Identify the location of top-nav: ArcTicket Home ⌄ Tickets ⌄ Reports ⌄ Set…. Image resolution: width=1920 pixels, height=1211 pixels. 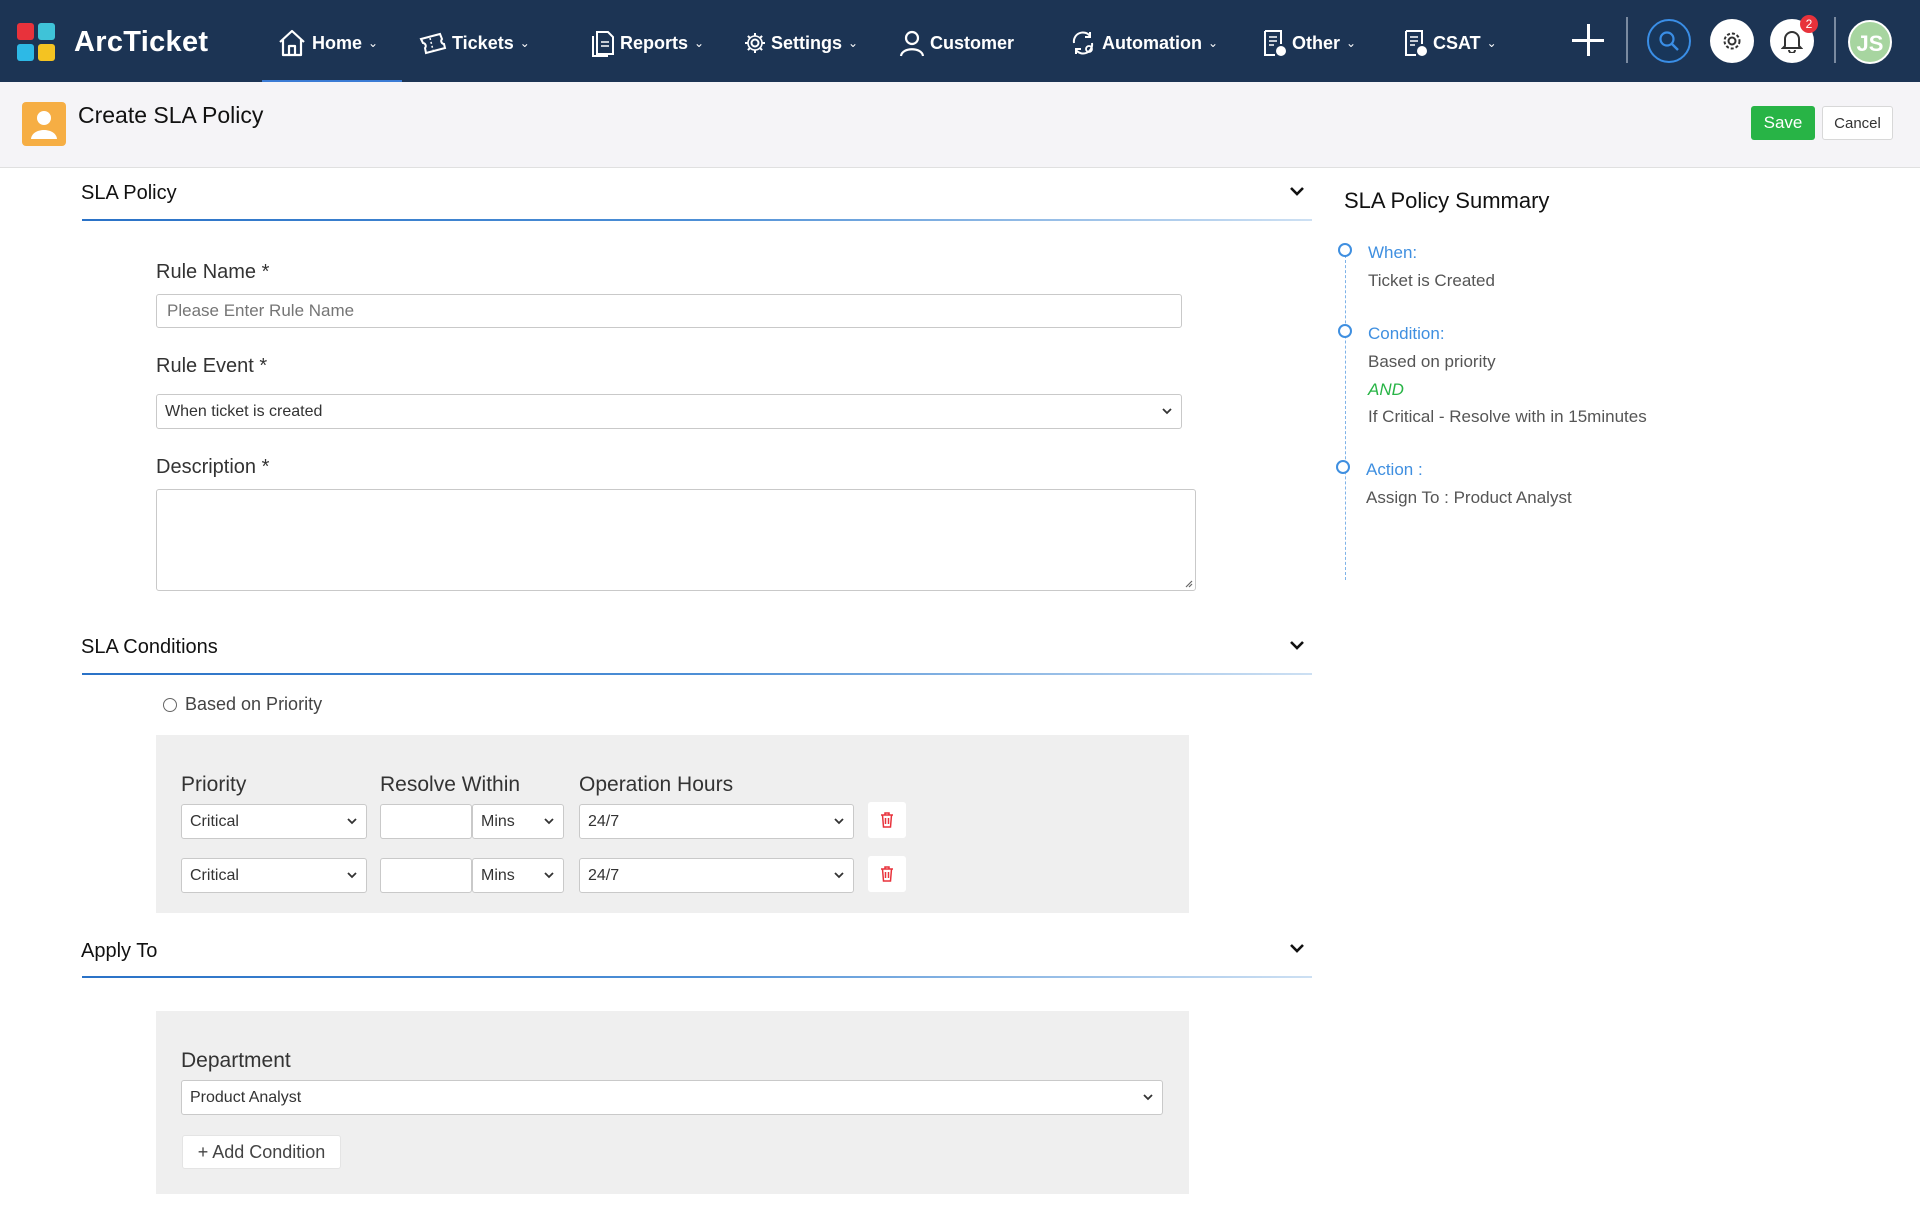
(960, 41).